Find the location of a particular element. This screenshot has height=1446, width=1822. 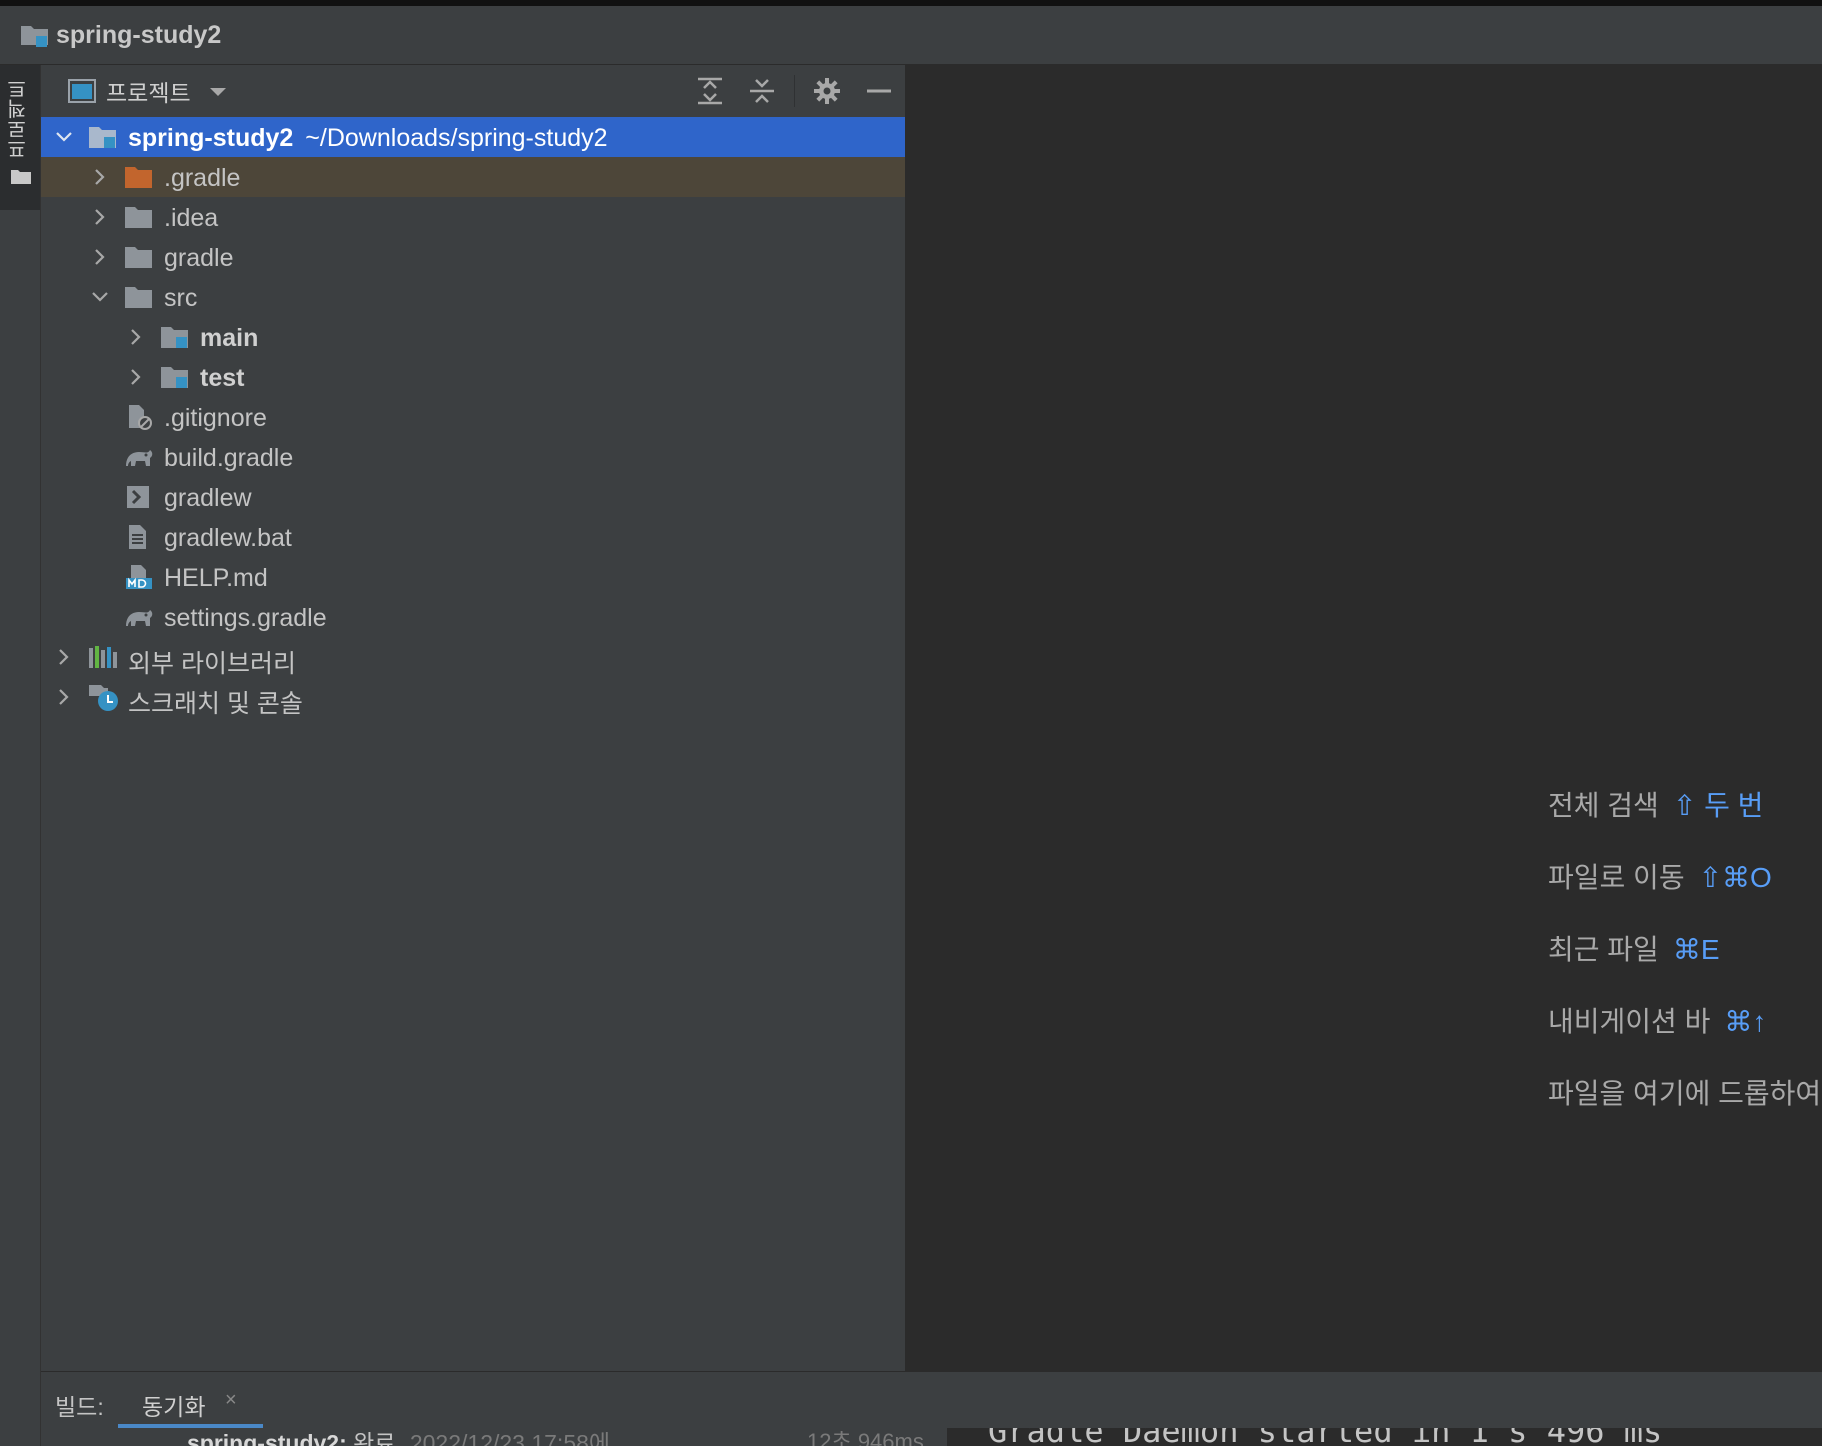

project-tool-tab-label: 프로젝트 is located at coordinates (19, 119).